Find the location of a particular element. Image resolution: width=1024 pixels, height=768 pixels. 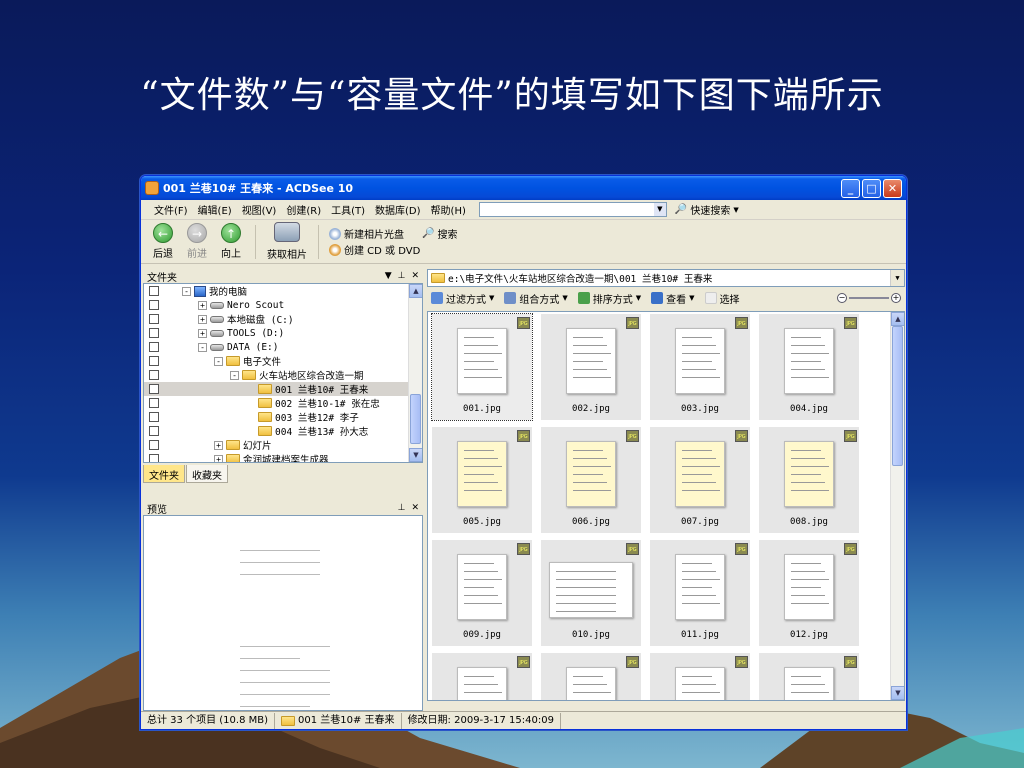

filter-button: 过滤方式 ▼ is located at coordinates (462, 298).